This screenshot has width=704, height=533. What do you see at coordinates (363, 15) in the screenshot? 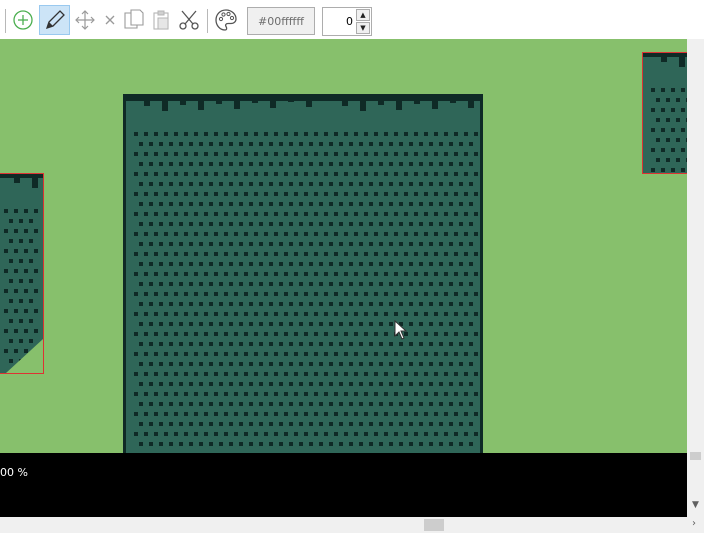
I see `stepper-up-button: ▲` at bounding box center [363, 15].